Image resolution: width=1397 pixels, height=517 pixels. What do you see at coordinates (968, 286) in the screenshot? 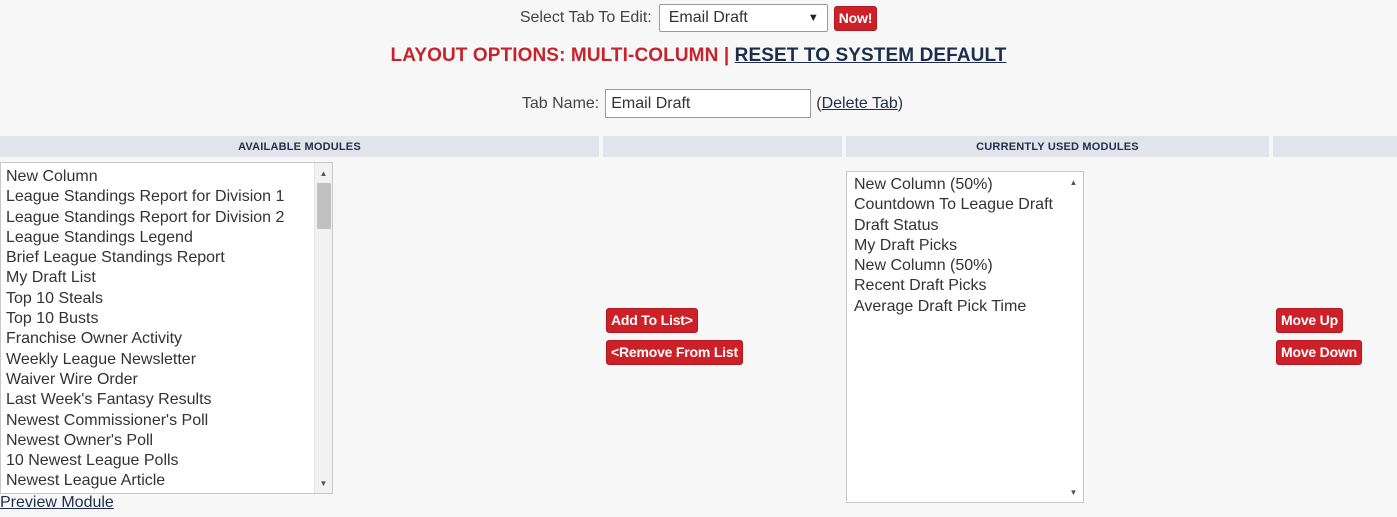
I see `list-item: Recent Draft Picks` at bounding box center [968, 286].